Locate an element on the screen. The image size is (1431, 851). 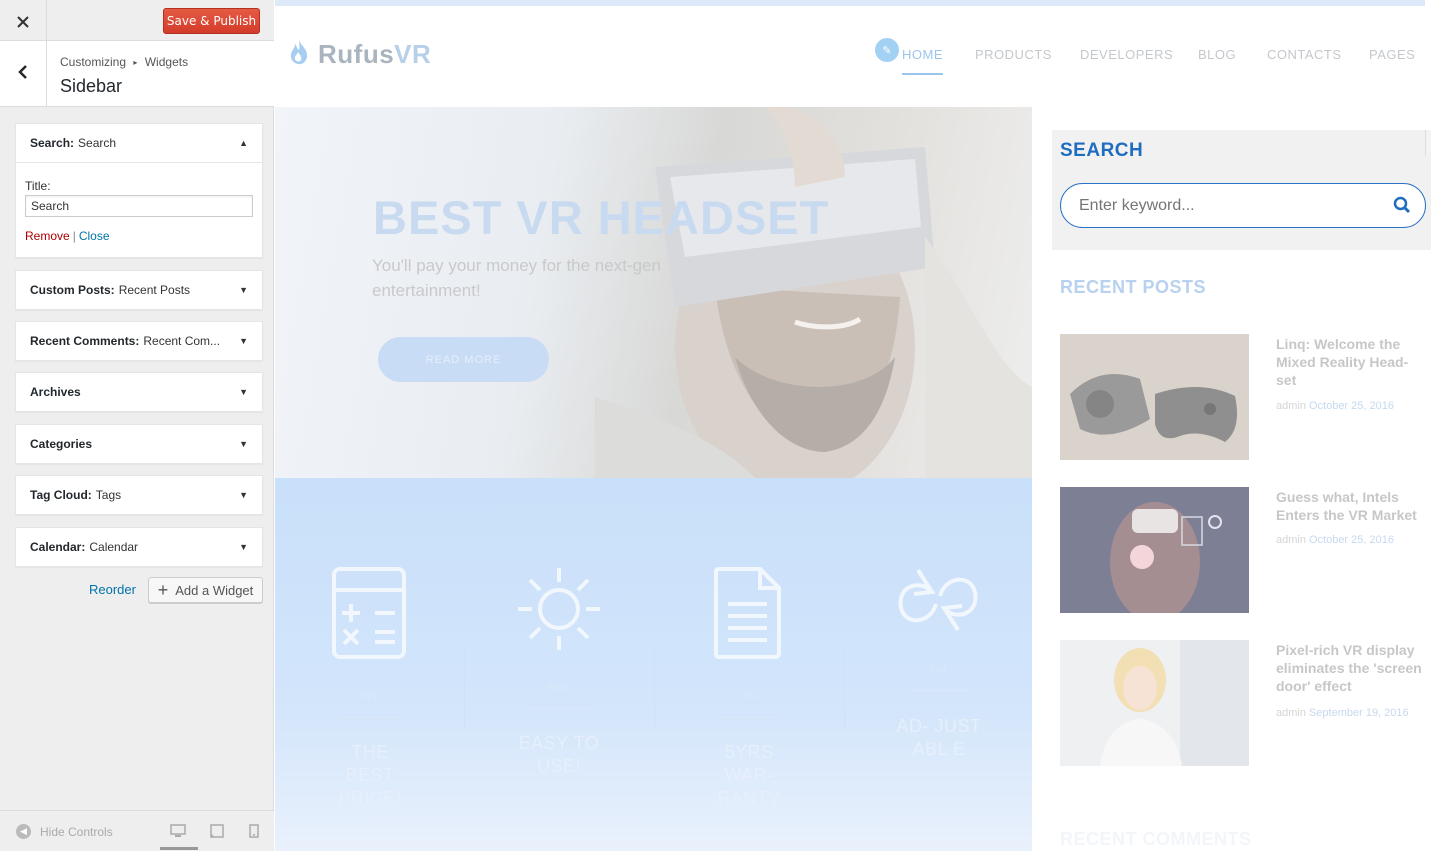
widget-tag-cloud: Tag Cloud: Tags ▼ is located at coordinates (139, 495).